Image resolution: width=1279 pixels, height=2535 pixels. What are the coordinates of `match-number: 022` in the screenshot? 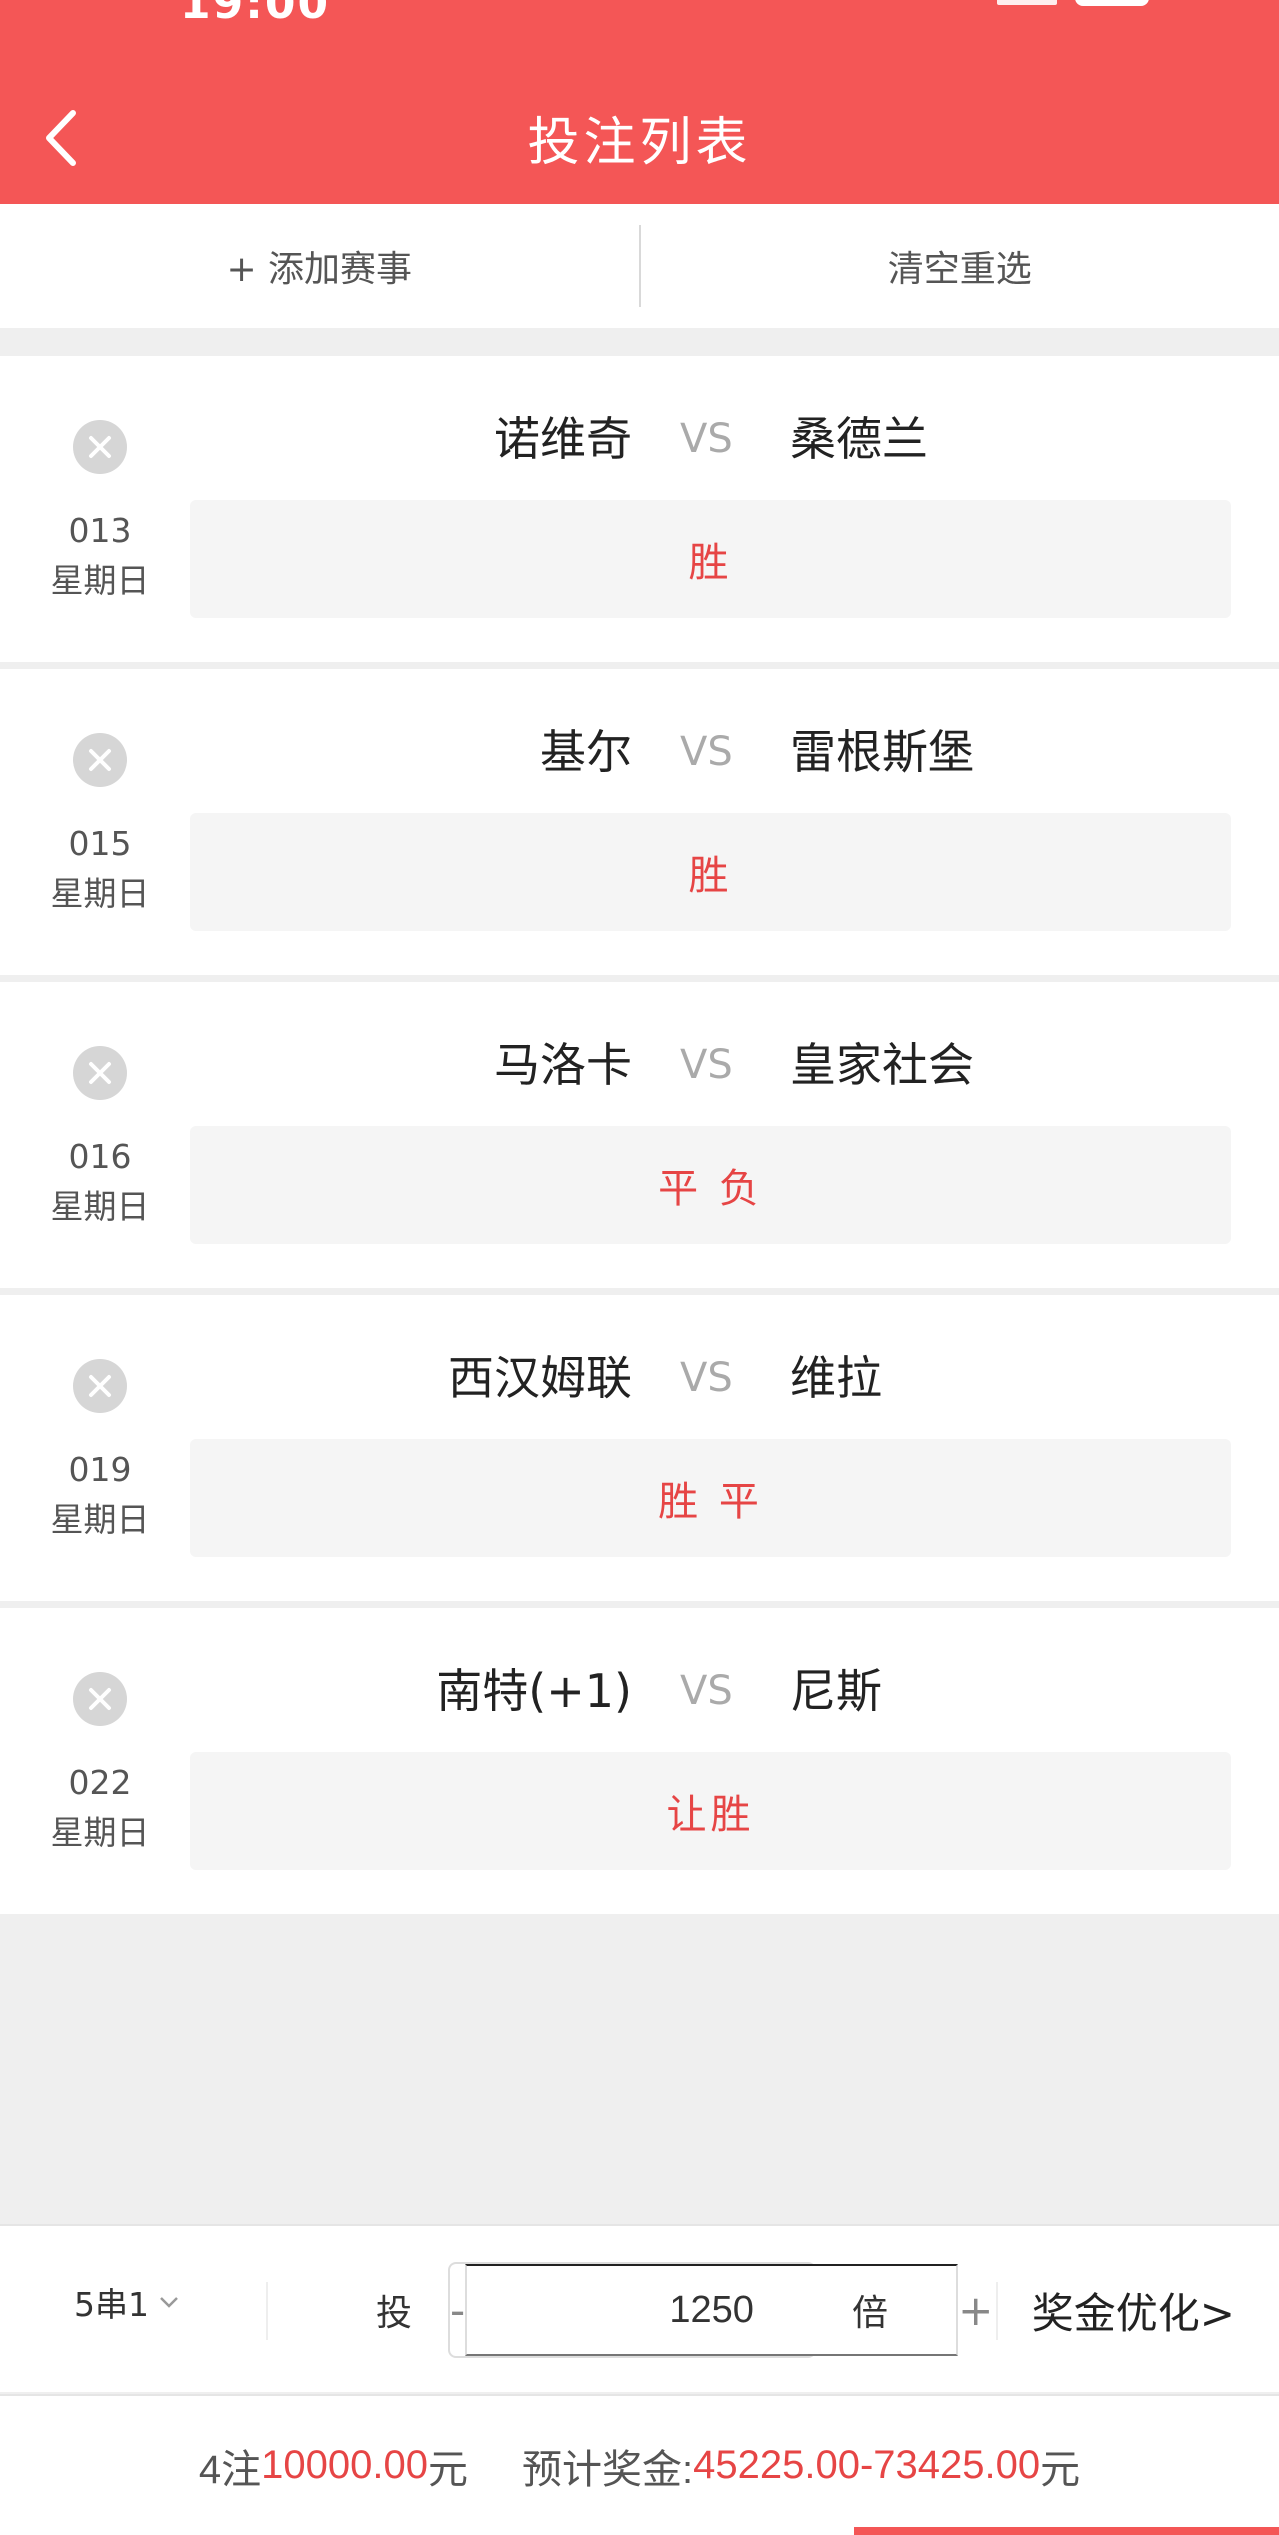 It's located at (100, 1782).